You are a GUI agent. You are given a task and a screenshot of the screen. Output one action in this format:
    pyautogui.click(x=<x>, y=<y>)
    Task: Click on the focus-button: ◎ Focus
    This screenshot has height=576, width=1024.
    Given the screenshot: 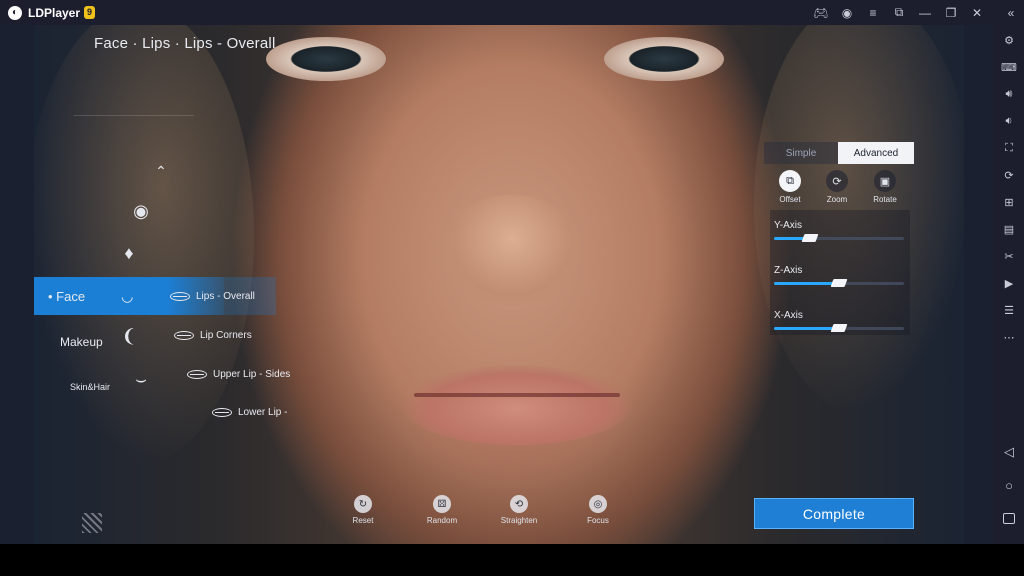 What is the action you would take?
    pyautogui.click(x=598, y=510)
    